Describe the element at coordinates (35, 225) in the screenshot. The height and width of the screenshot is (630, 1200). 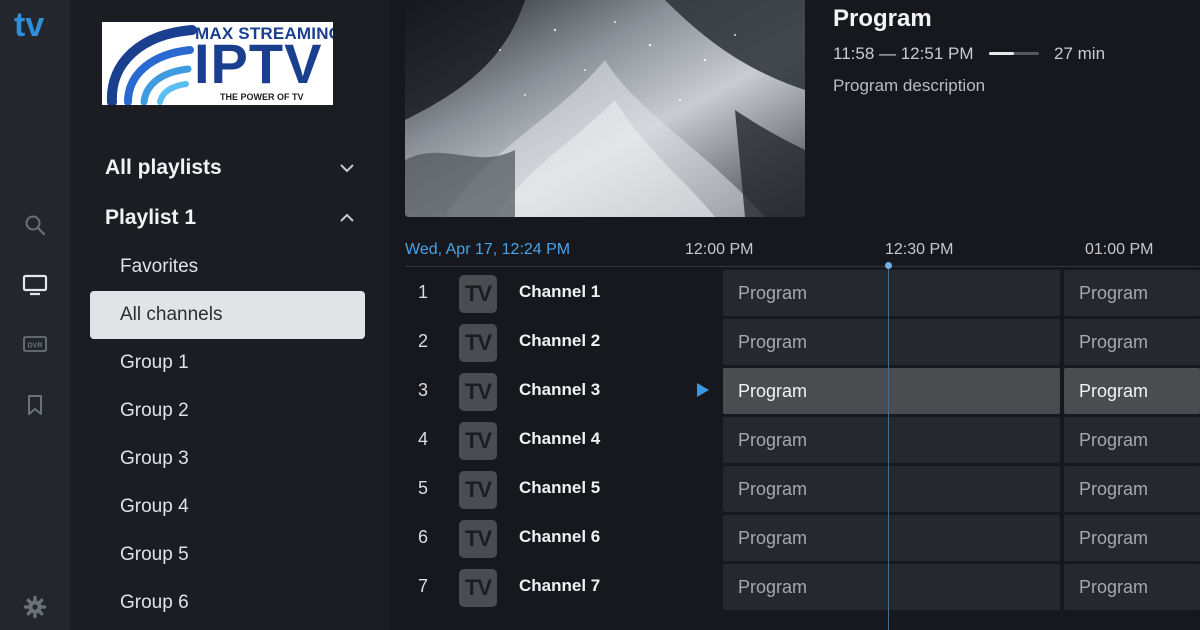
I see `search-icon` at that location.